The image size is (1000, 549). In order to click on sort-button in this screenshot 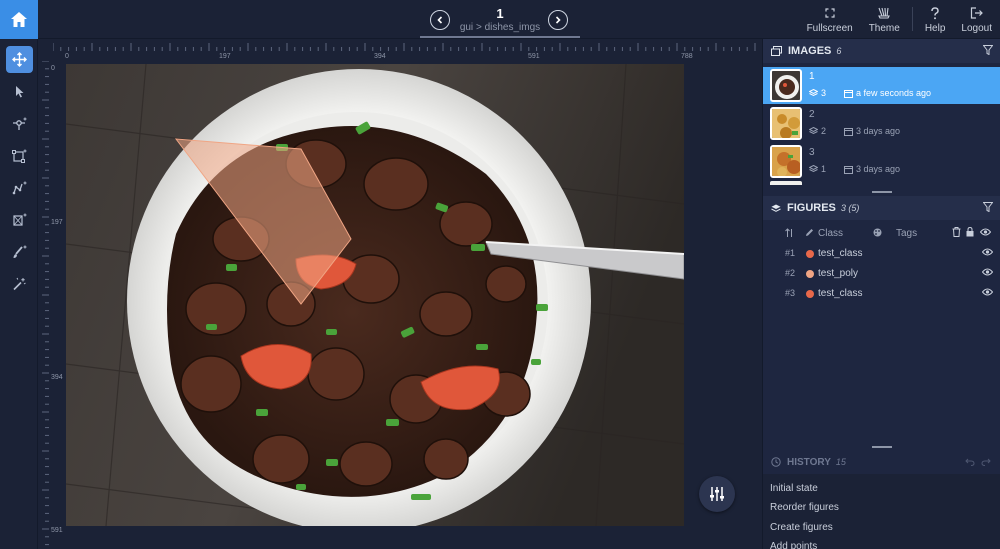, I will do `click(789, 234)`.